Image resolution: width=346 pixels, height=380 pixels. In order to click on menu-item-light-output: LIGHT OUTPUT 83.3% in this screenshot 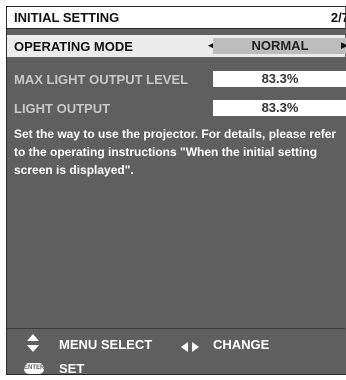, I will do `click(176, 108)`.